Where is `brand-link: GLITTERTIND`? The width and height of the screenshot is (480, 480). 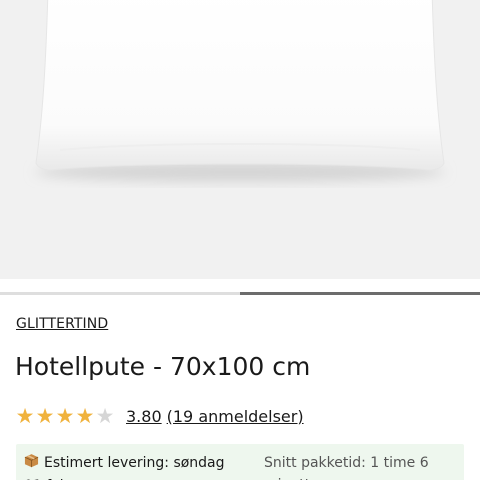 brand-link: GLITTERTIND is located at coordinates (62, 324).